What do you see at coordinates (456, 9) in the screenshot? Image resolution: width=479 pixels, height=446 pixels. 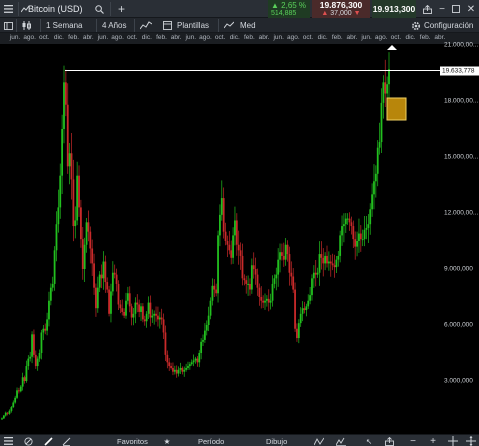 I see `maximize-icon` at bounding box center [456, 9].